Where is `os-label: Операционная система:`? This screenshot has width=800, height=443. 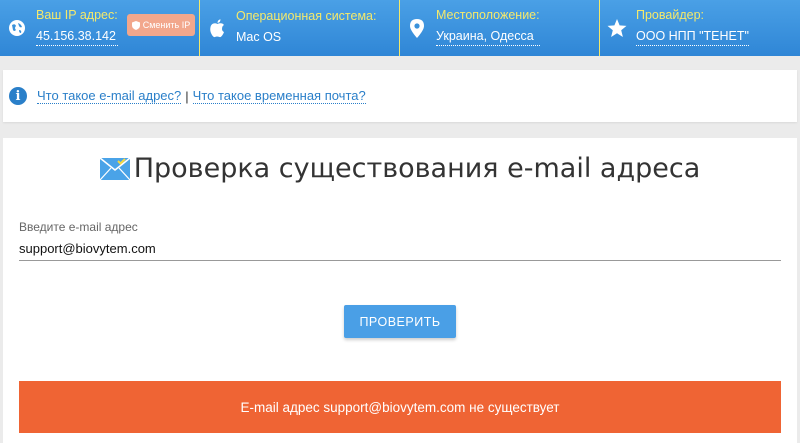 os-label: Операционная система: is located at coordinates (306, 15).